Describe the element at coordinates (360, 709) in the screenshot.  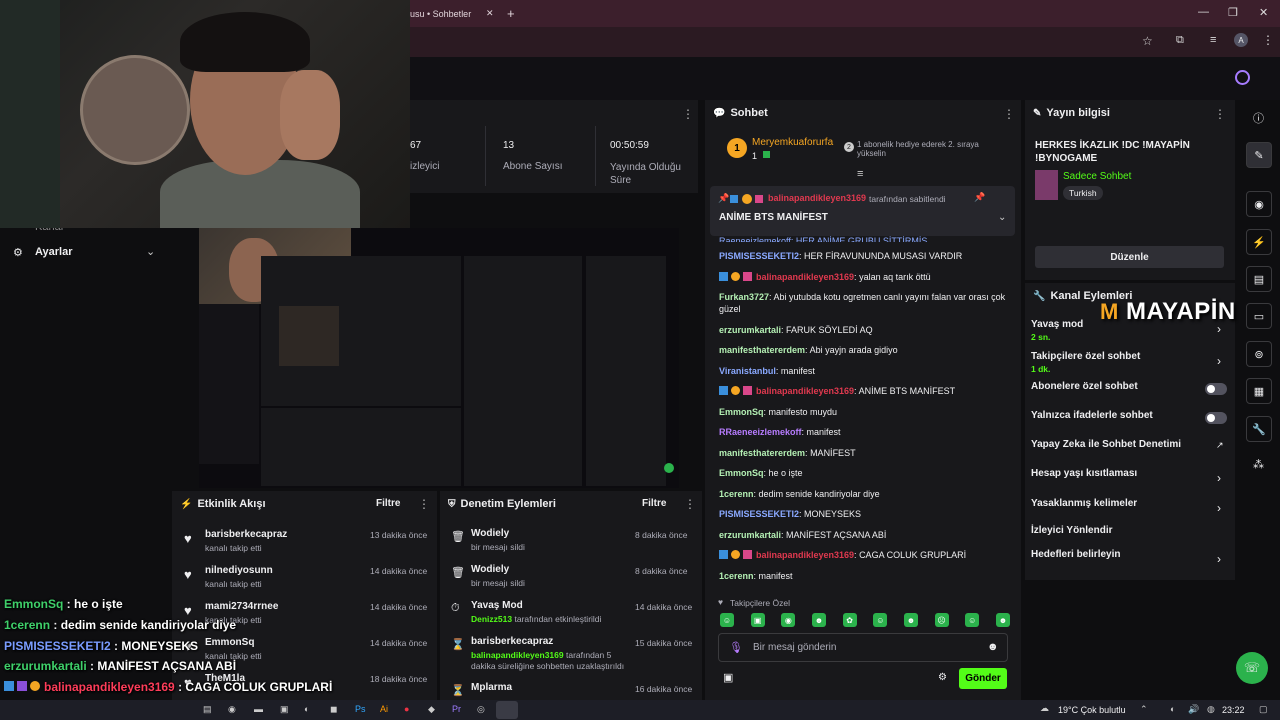
I see `photoshop-icon: Ps` at that location.